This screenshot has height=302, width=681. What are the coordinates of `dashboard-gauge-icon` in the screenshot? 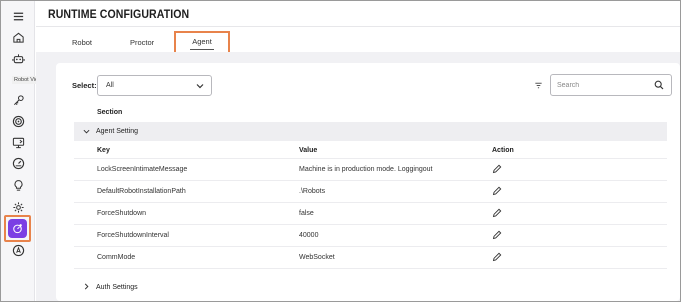 It's located at (18, 163).